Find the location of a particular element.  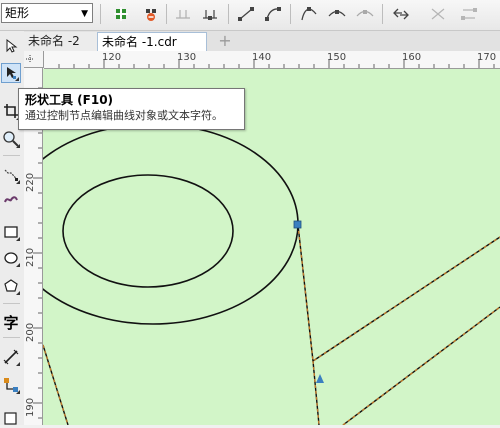

add-node-button is located at coordinates (121, 14).